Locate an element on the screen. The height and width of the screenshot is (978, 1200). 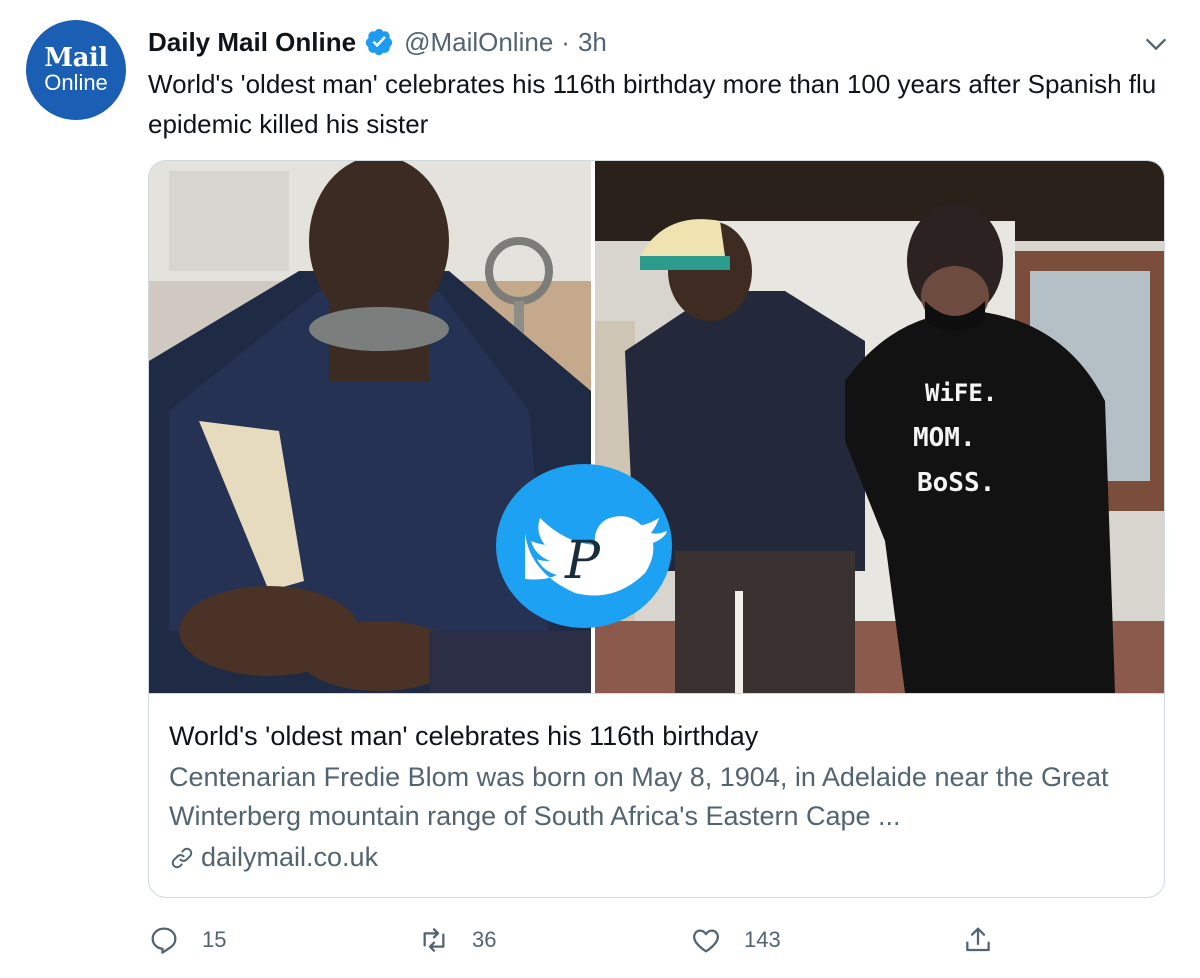
card-domain: dailymail.co.uk is located at coordinates (657, 857).